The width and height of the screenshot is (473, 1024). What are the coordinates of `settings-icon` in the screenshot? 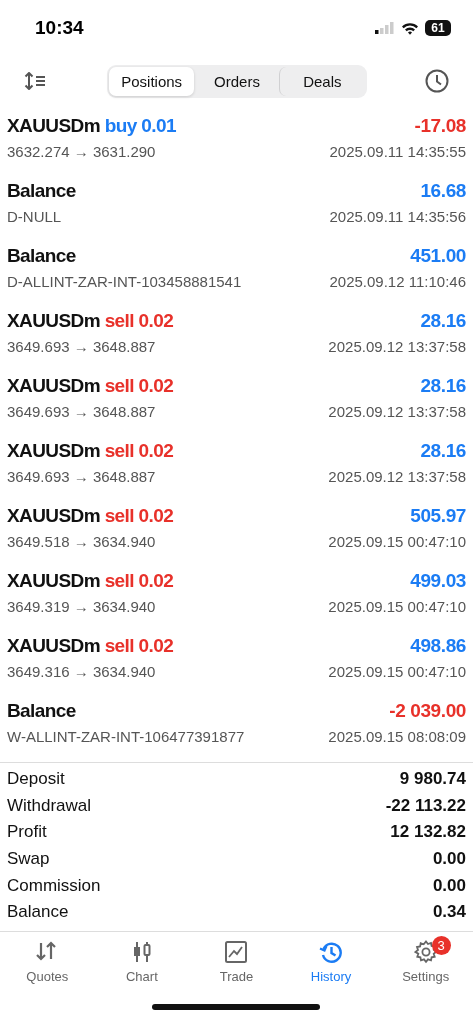 It's located at (425, 951).